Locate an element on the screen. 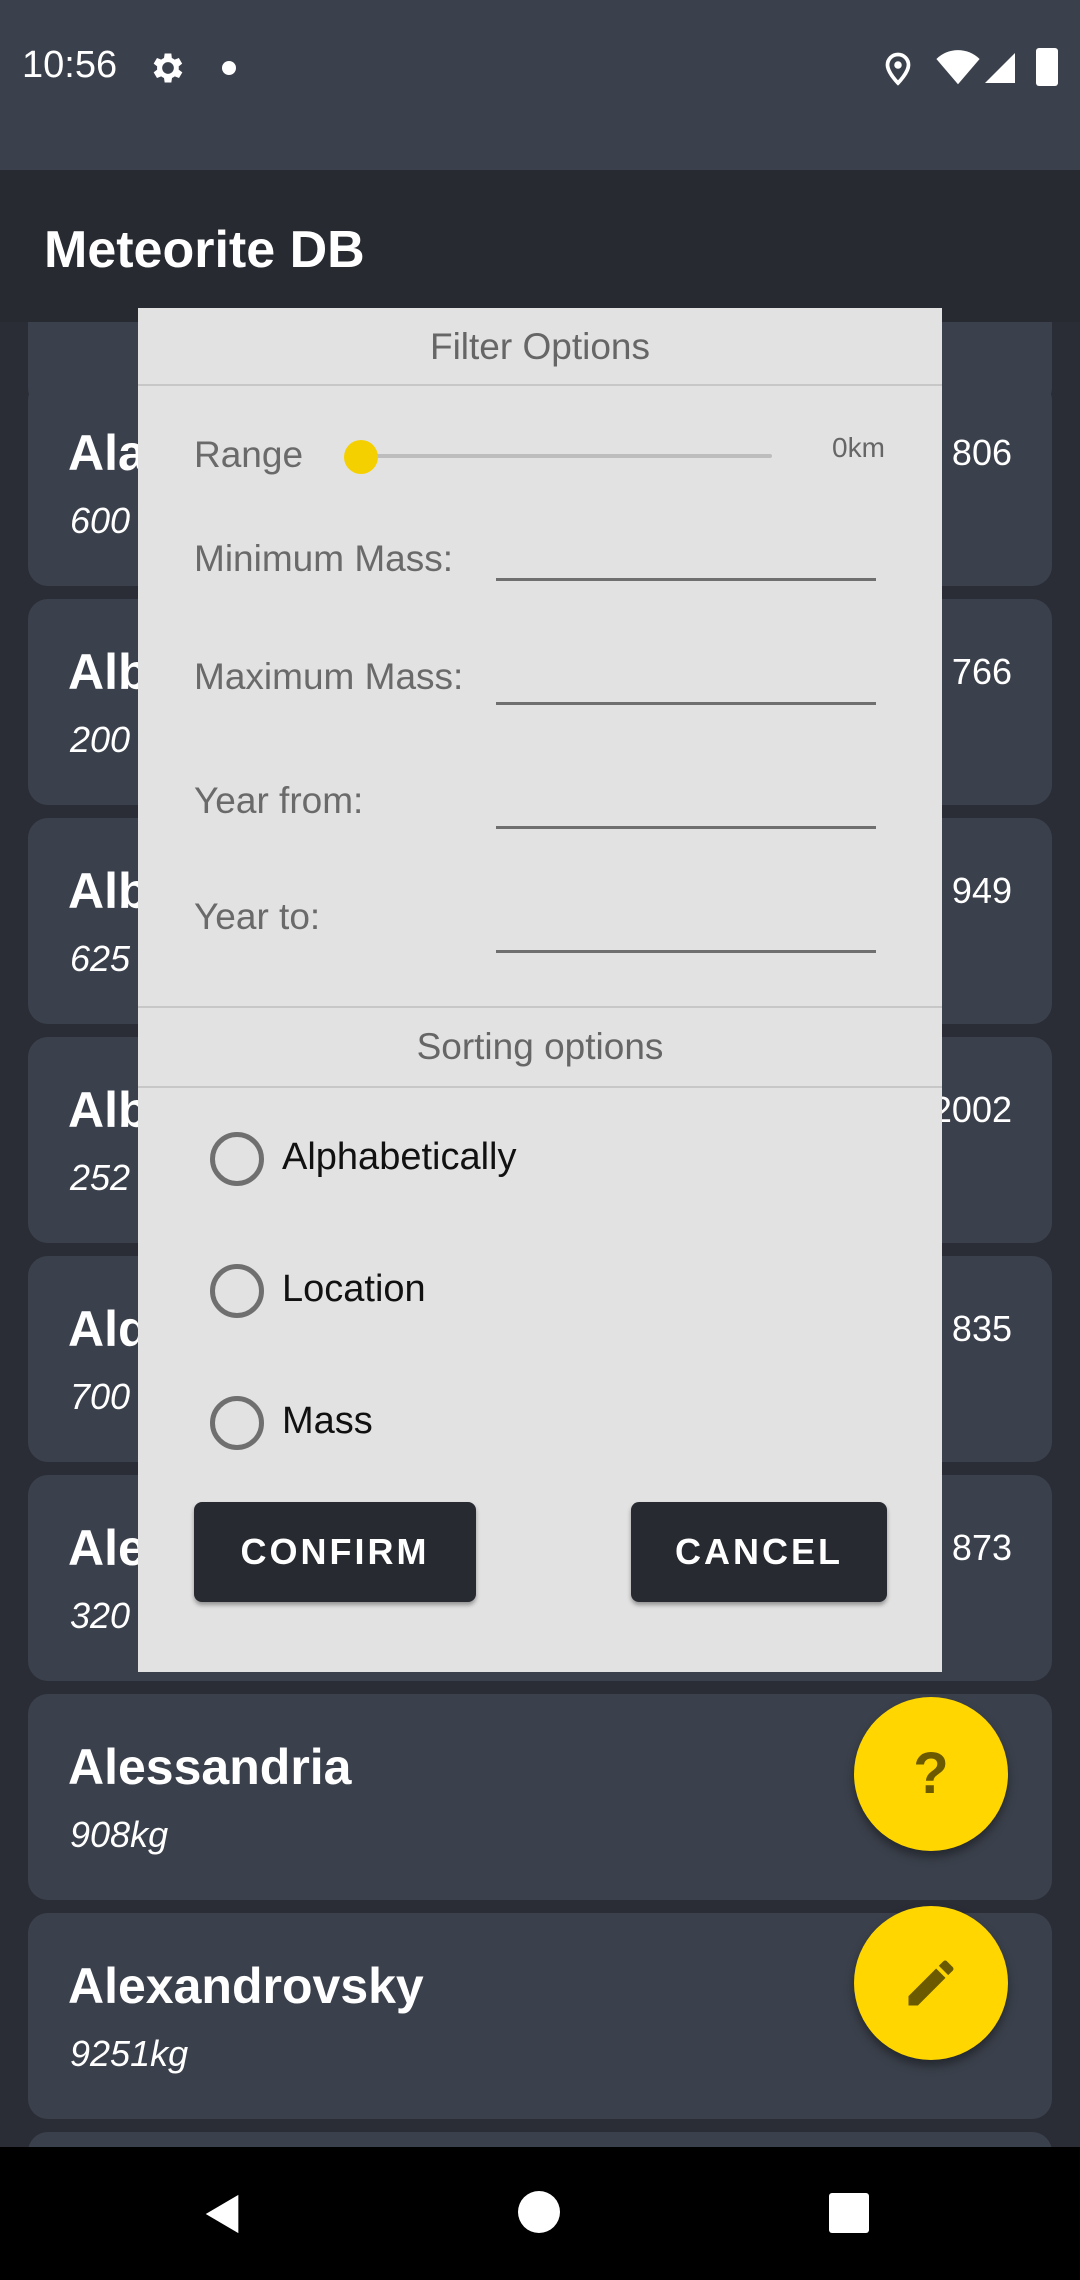 The width and height of the screenshot is (1080, 2280). year-to-field is located at coordinates (686, 951).